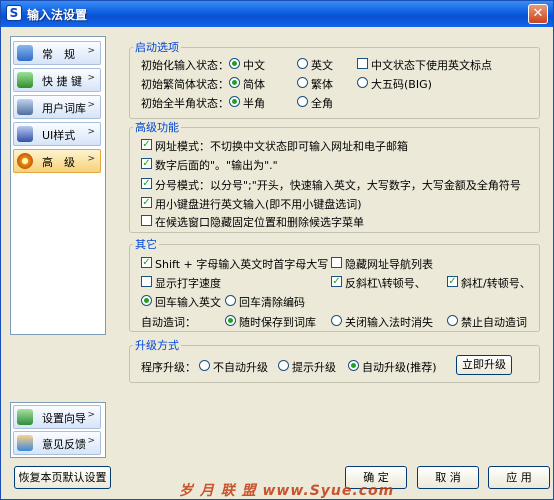  What do you see at coordinates (146, 220) in the screenshot?
I see `hide-candidate-menu-checkbox` at bounding box center [146, 220].